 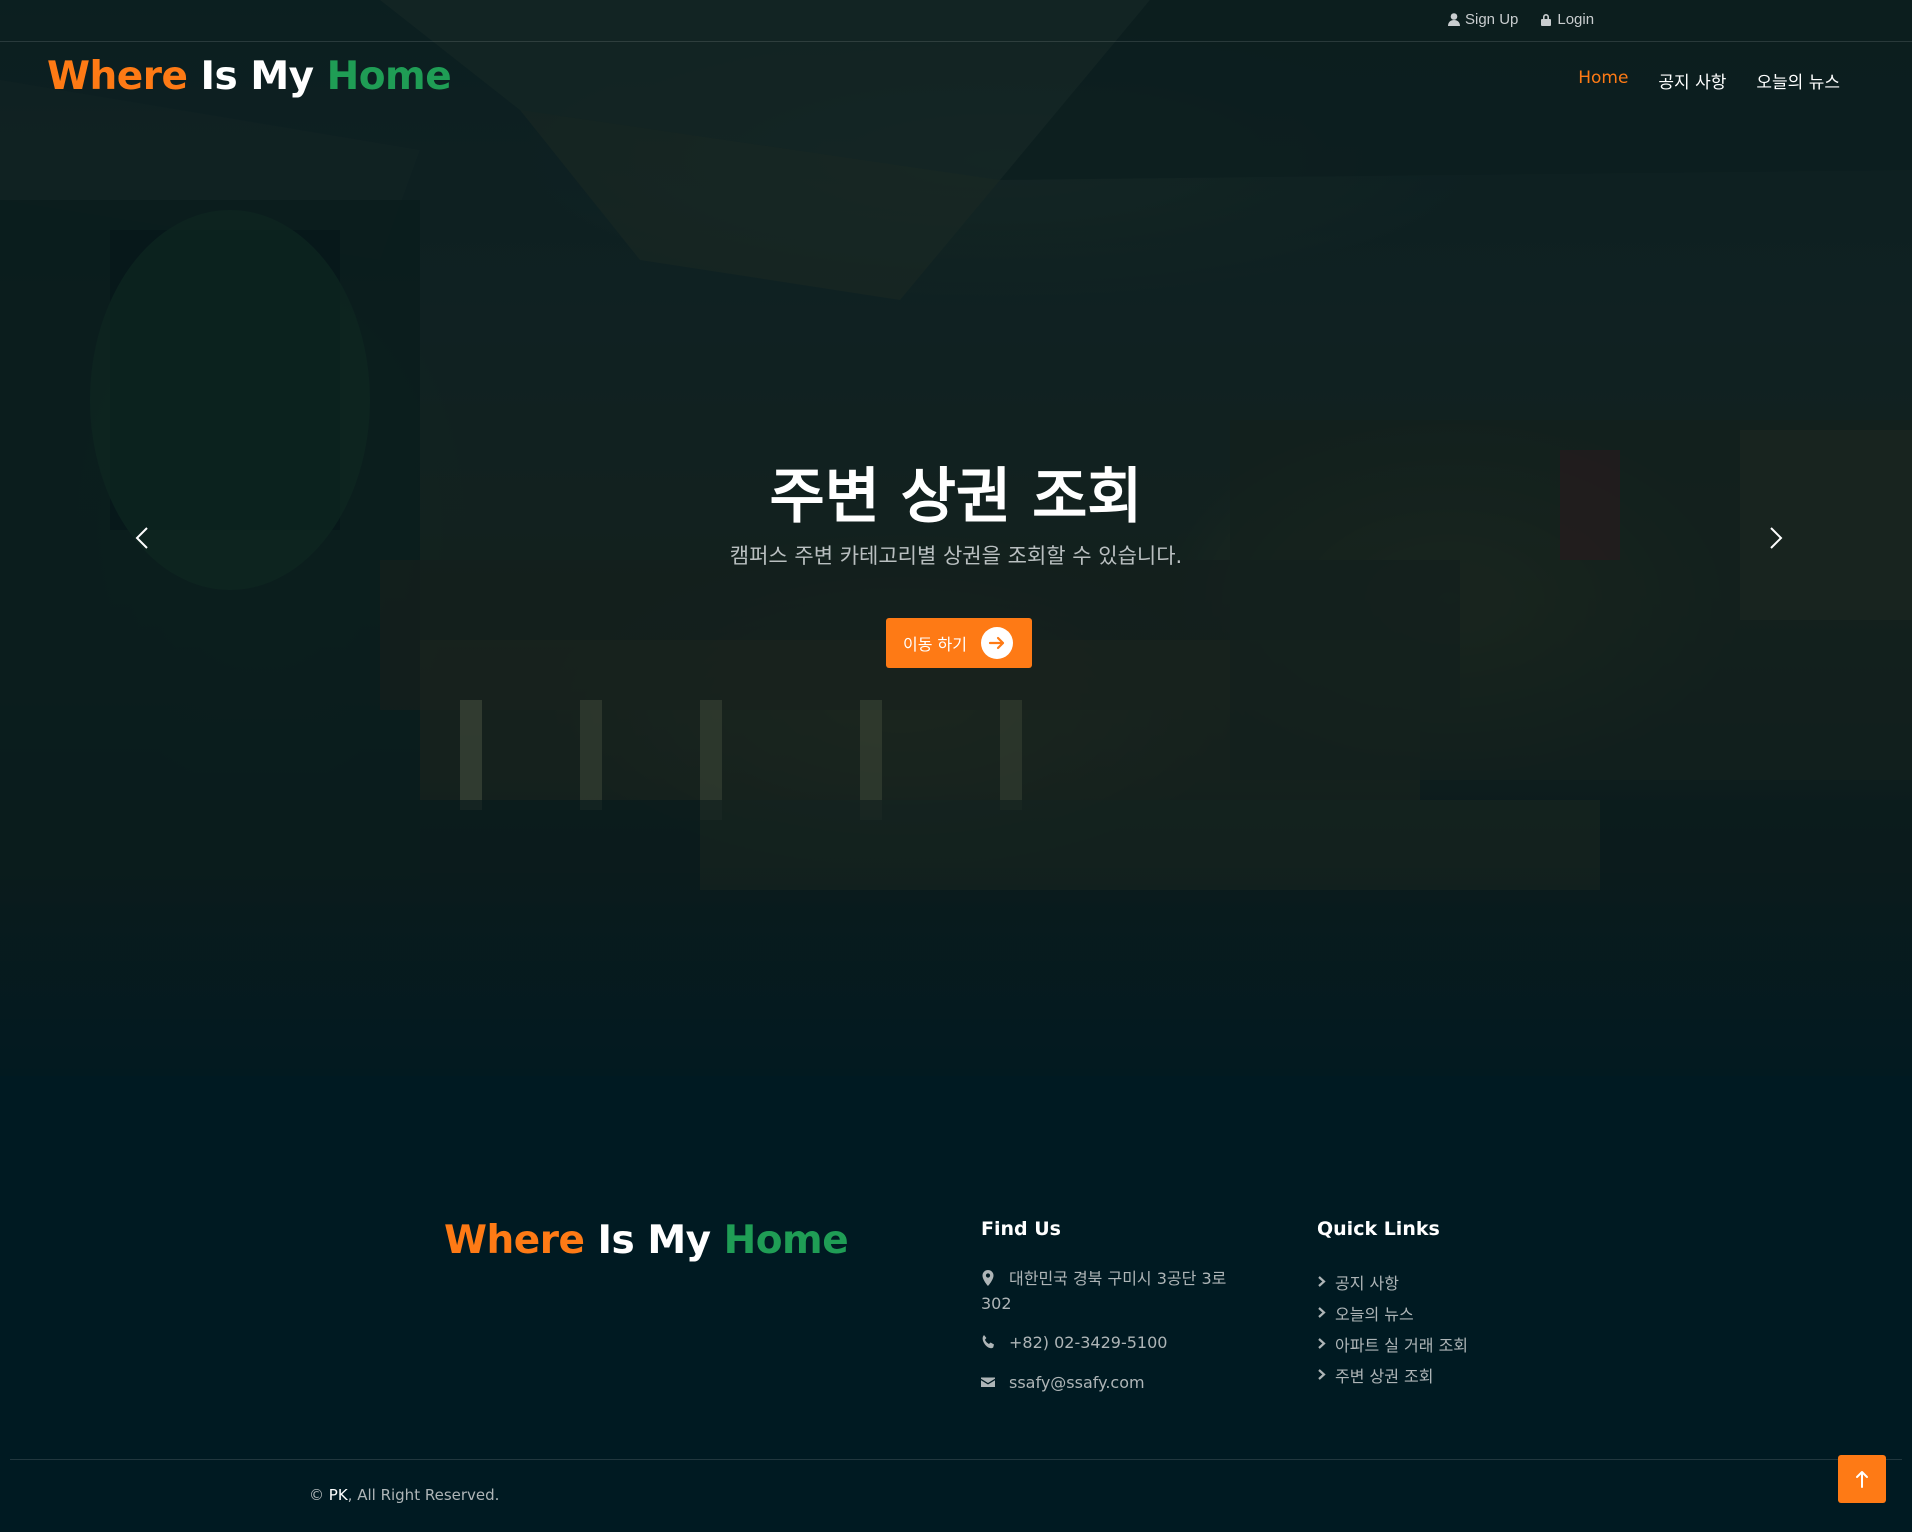 I want to click on quick-link-label: 주변 상권 조회, so click(x=1384, y=1376).